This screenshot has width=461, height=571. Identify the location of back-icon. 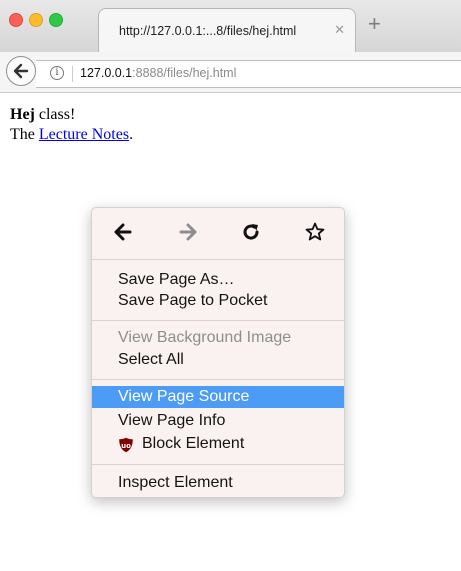
(123, 232).